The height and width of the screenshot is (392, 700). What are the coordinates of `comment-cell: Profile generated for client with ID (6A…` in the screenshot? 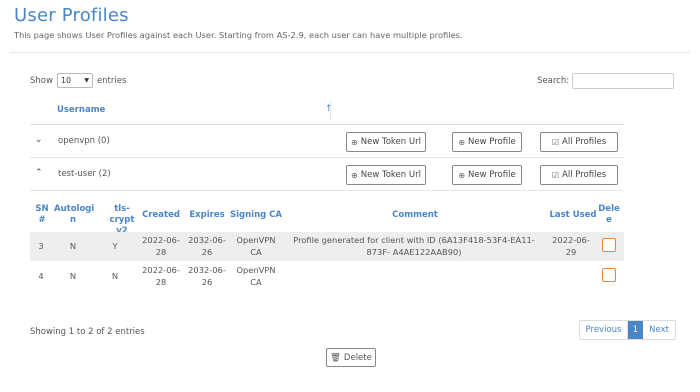 It's located at (414, 246).